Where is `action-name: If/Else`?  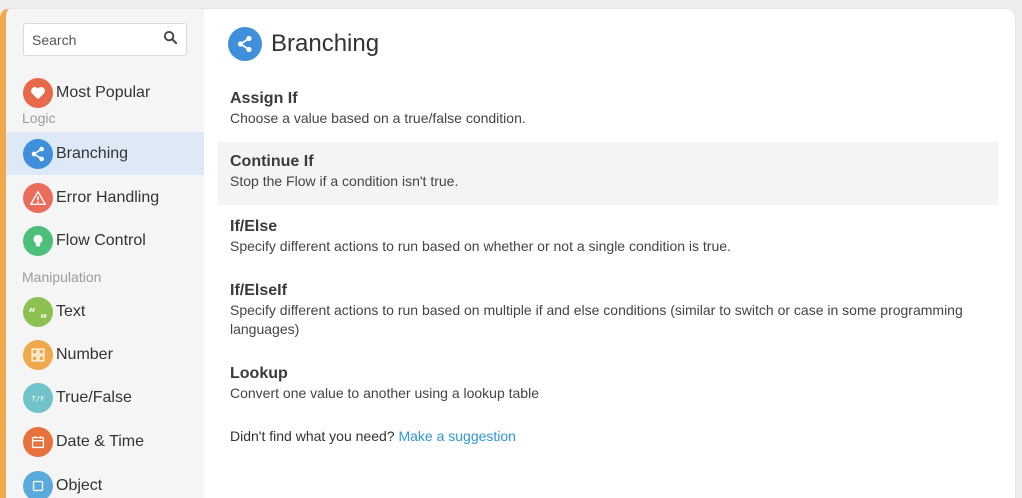
action-name: If/Else is located at coordinates (608, 226).